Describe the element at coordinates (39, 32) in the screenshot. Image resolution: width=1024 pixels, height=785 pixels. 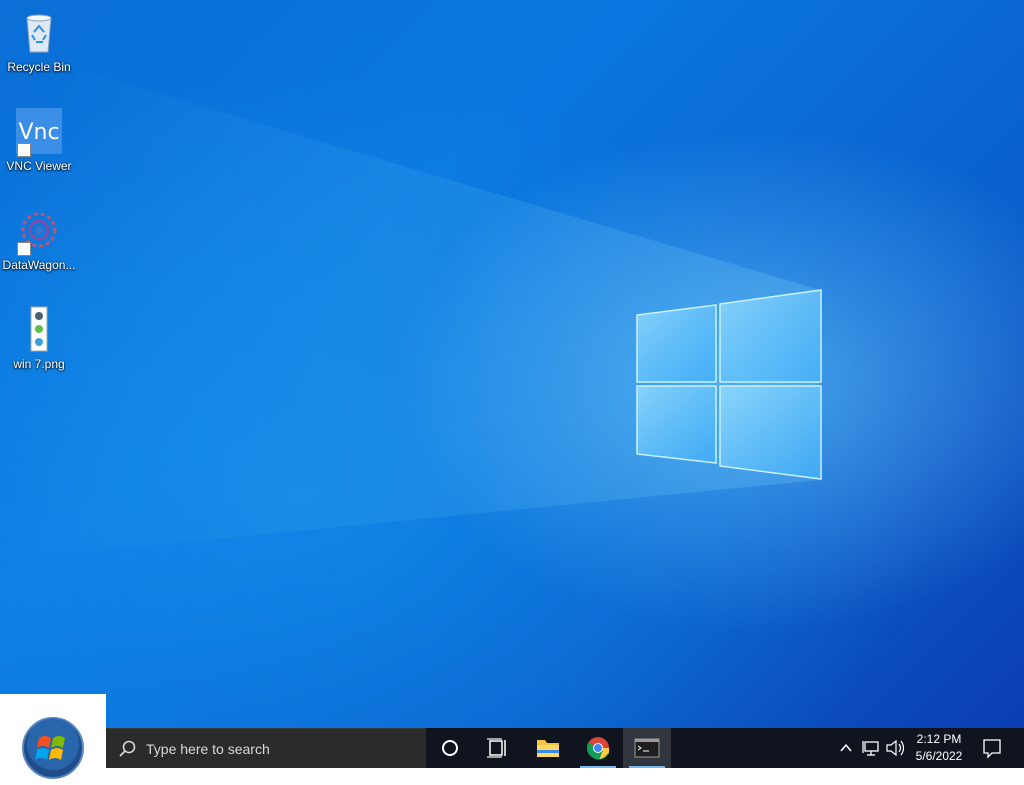
I see `recycle-bin-icon` at that location.